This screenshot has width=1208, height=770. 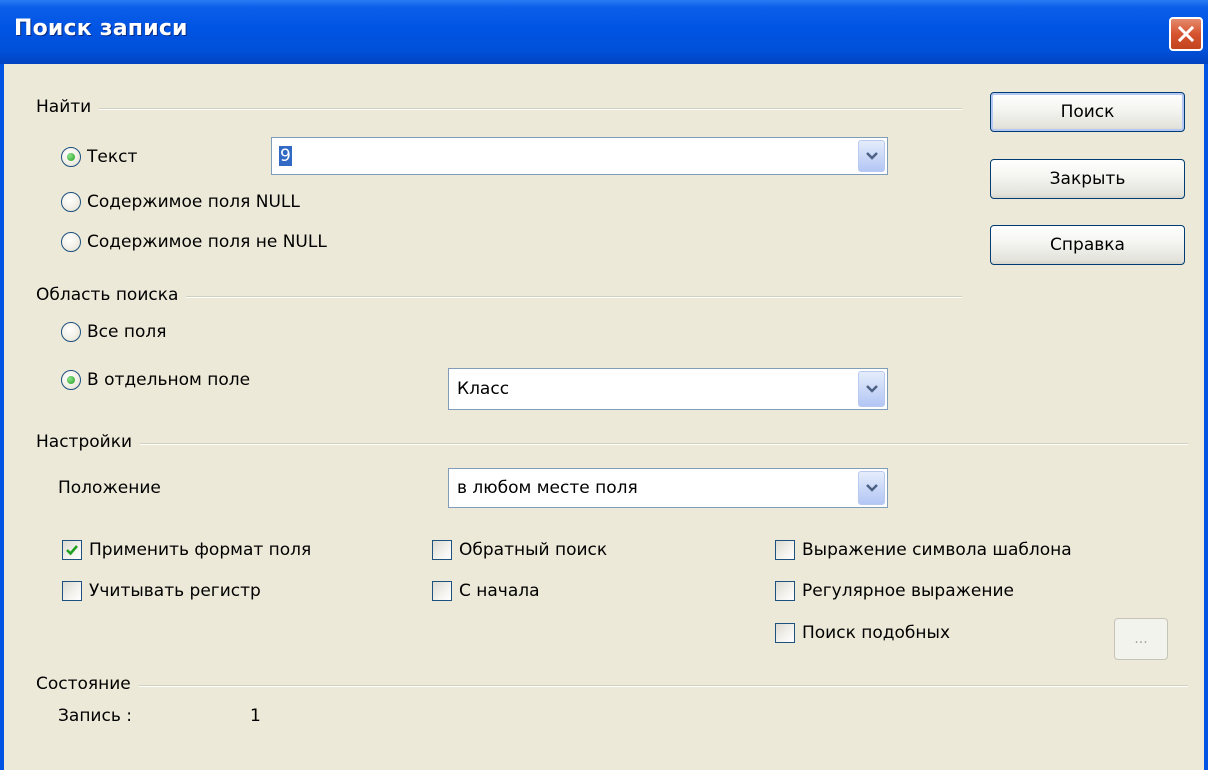 What do you see at coordinates (68, 107) in the screenshot?
I see `find-group-label: Найти` at bounding box center [68, 107].